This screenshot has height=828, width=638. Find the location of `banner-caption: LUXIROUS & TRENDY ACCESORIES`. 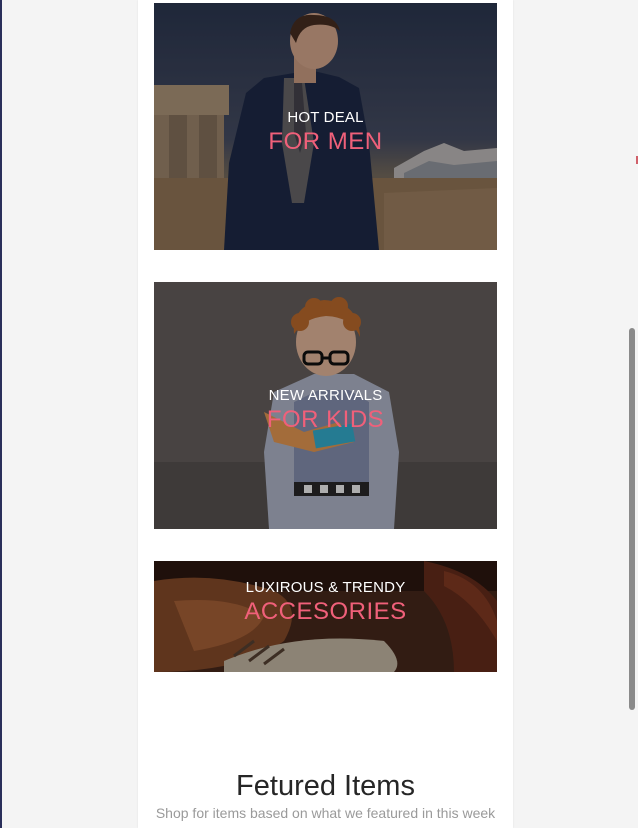

banner-caption: LUXIROUS & TRENDY ACCESORIES is located at coordinates (325, 602).